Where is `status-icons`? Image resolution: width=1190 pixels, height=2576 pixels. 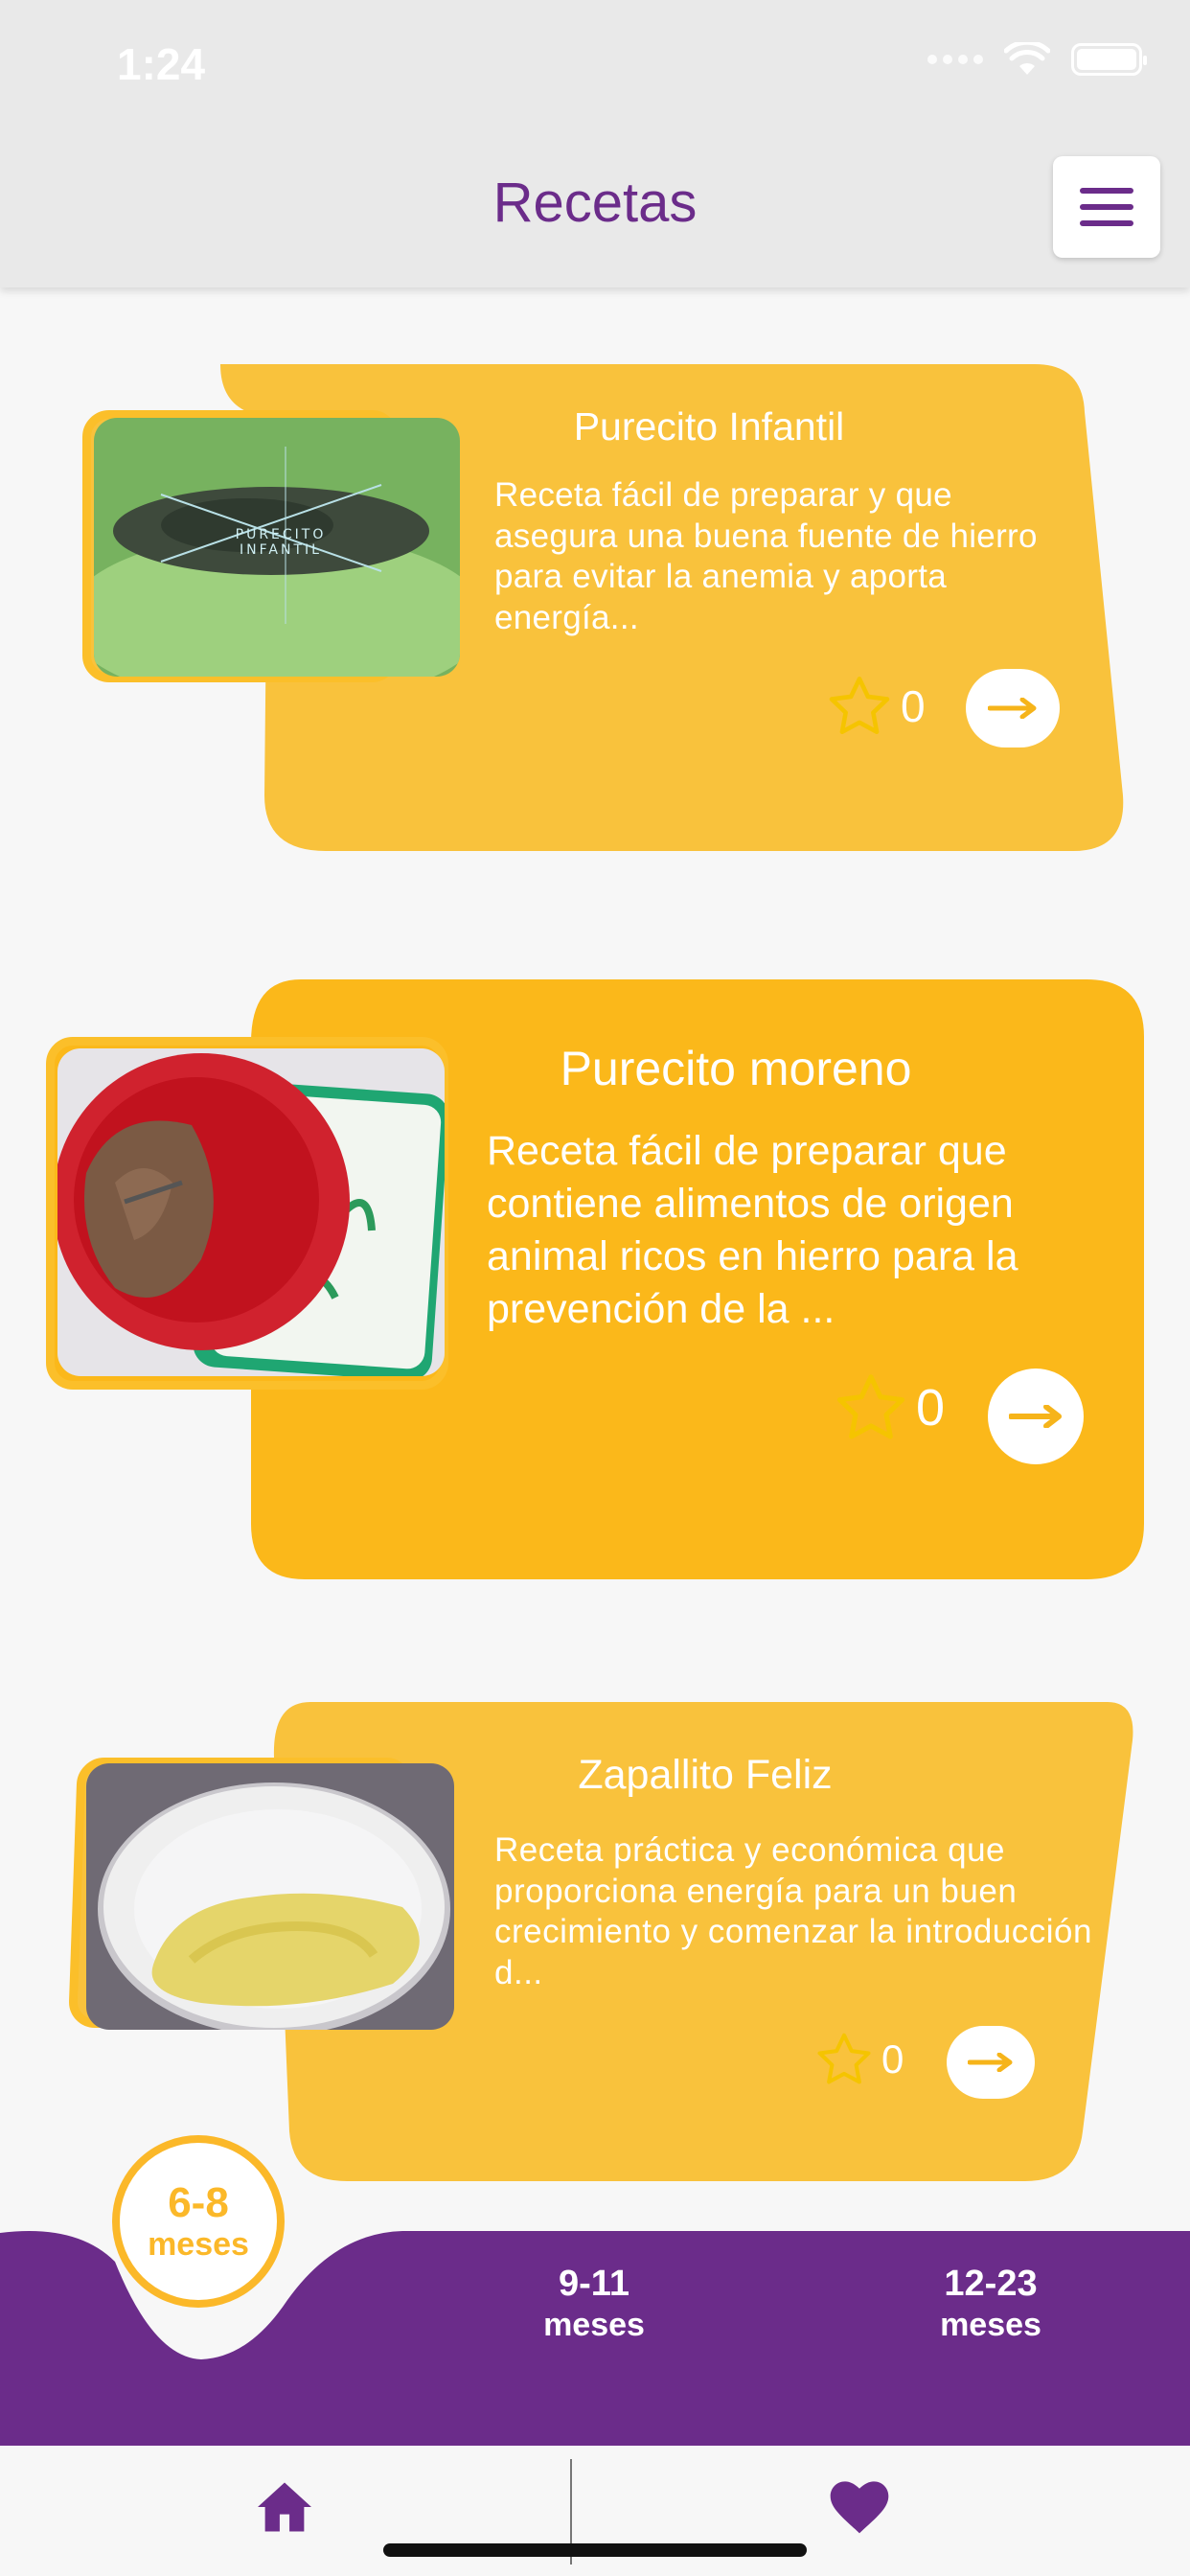 status-icons is located at coordinates (1037, 59).